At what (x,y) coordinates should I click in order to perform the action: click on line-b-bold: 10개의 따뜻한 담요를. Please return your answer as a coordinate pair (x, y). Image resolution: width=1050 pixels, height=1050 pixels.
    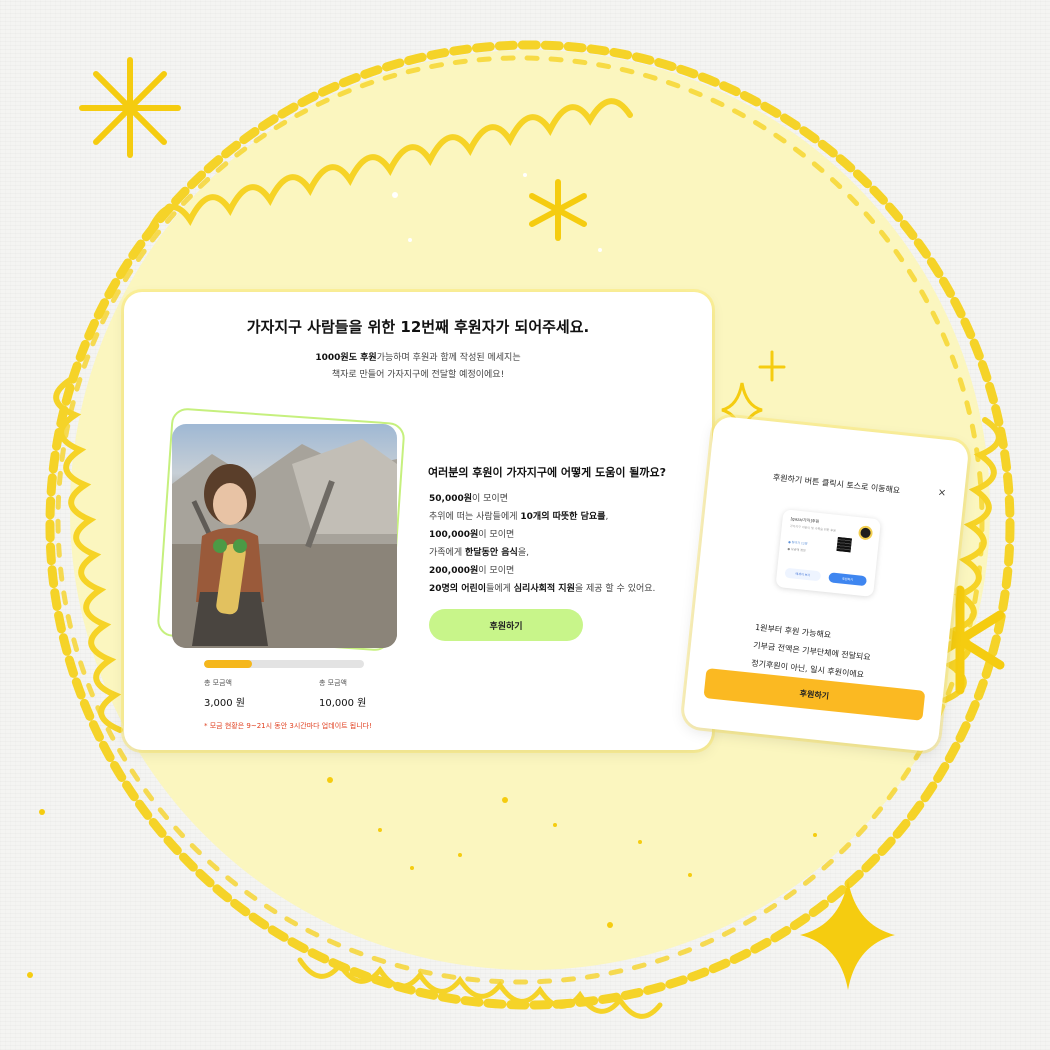
    Looking at the image, I should click on (563, 517).